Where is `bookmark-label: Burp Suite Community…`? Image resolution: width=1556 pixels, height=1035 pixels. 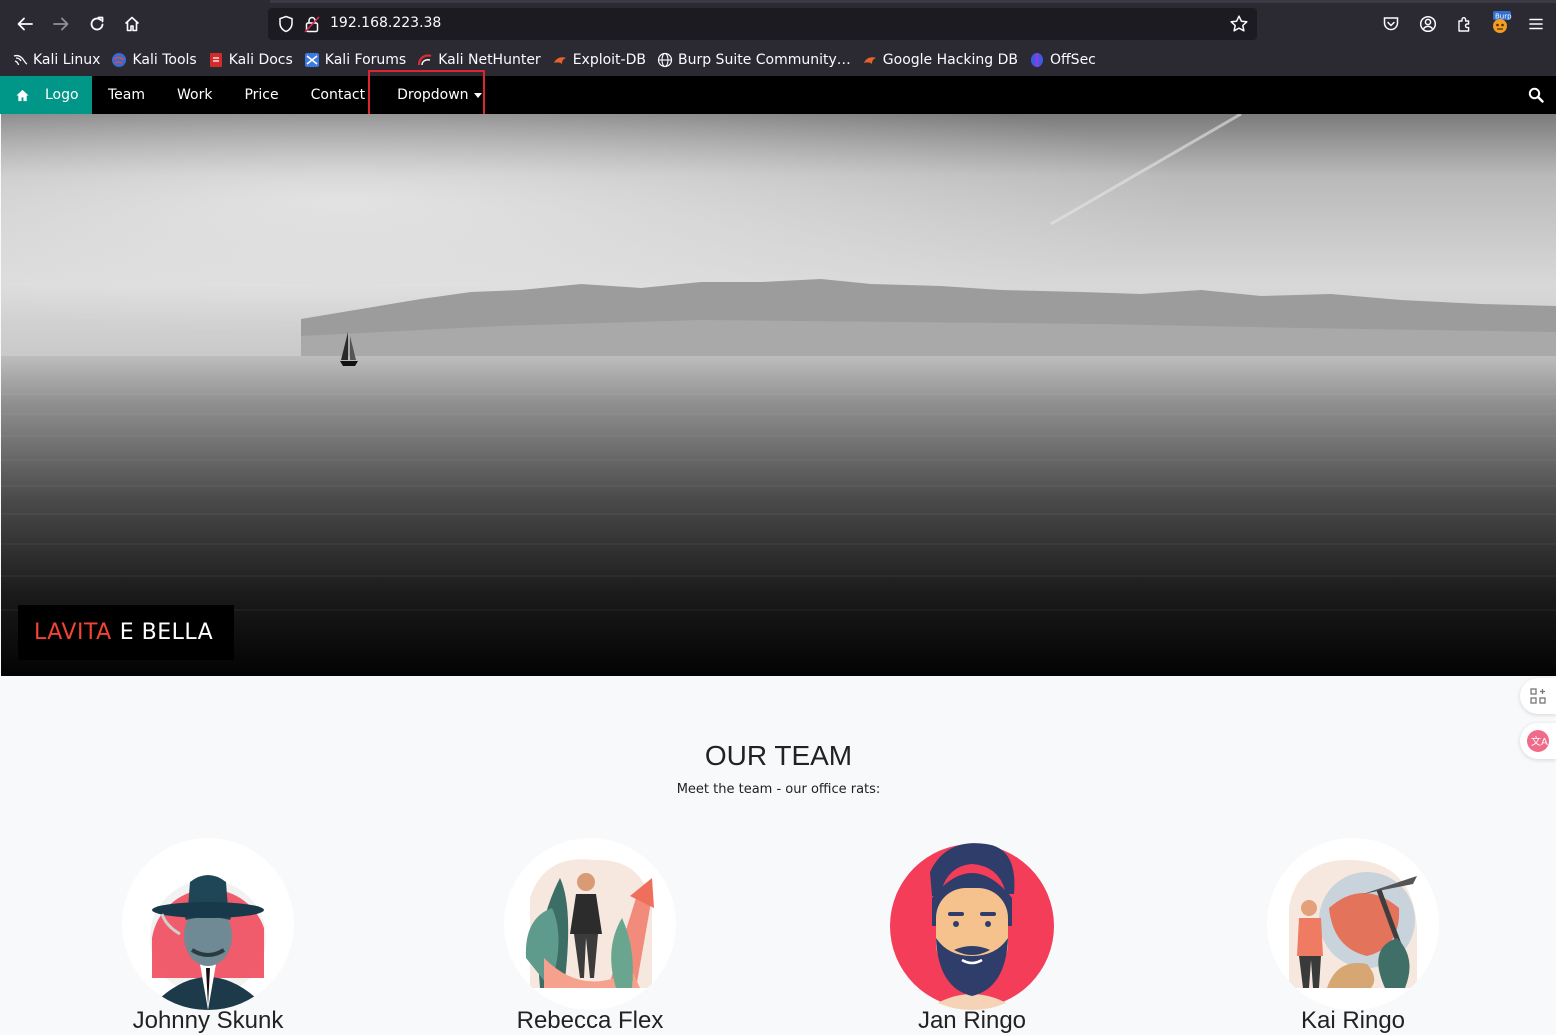 bookmark-label: Burp Suite Community… is located at coordinates (764, 60).